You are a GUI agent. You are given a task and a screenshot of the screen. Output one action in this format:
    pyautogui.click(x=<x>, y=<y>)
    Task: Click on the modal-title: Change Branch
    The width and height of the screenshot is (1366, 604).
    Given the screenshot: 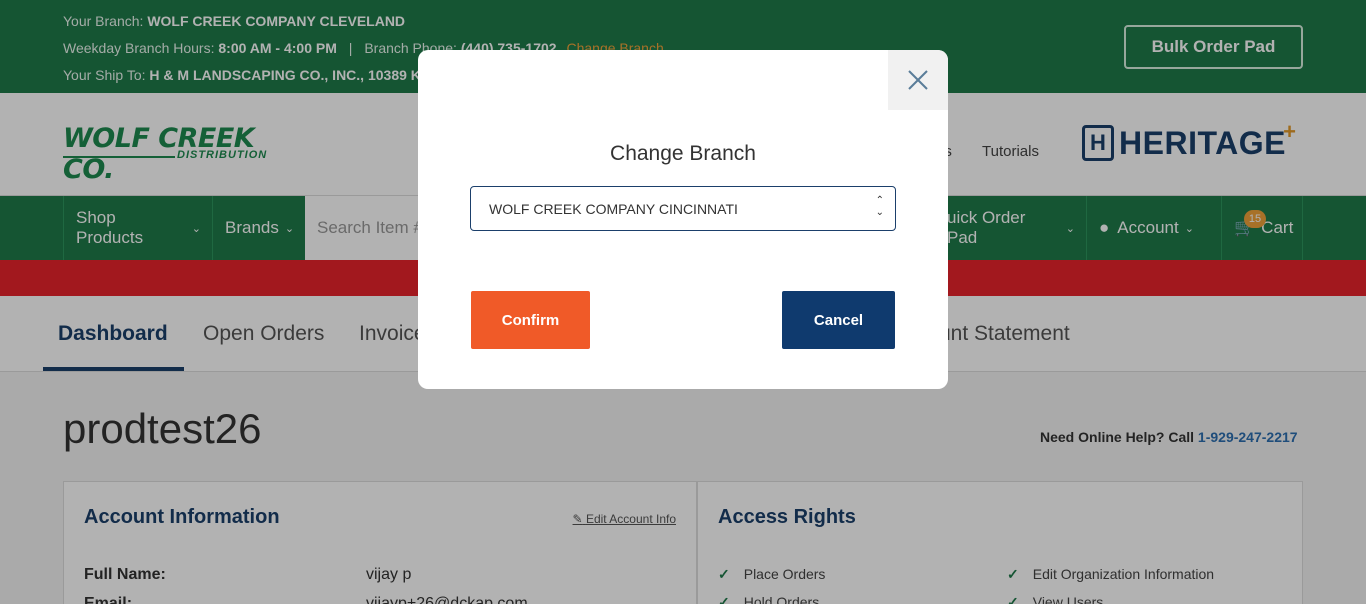 What is the action you would take?
    pyautogui.click(x=683, y=153)
    